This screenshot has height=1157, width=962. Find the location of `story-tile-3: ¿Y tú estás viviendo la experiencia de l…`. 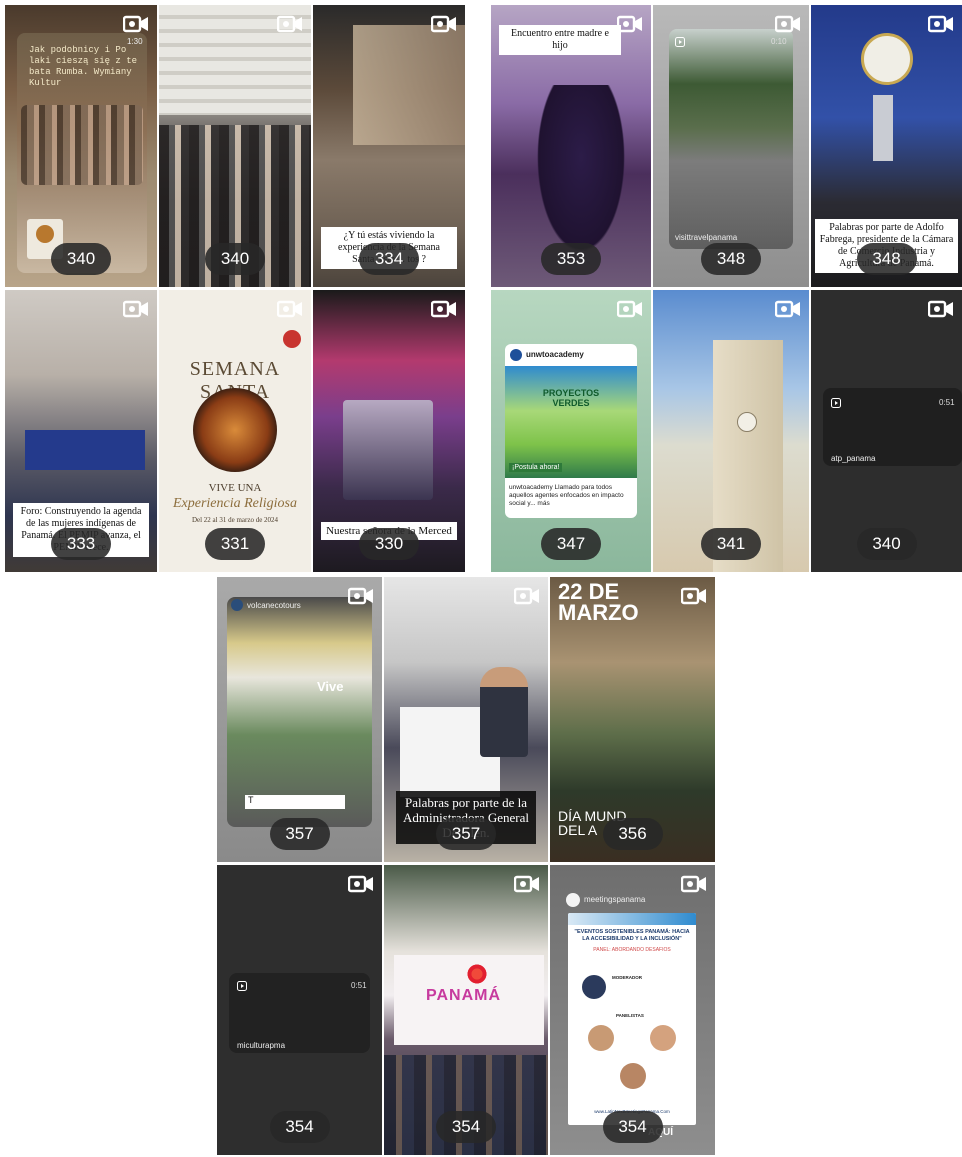

story-tile-3: ¿Y tú estás viviendo la experiencia de l… is located at coordinates (389, 146).